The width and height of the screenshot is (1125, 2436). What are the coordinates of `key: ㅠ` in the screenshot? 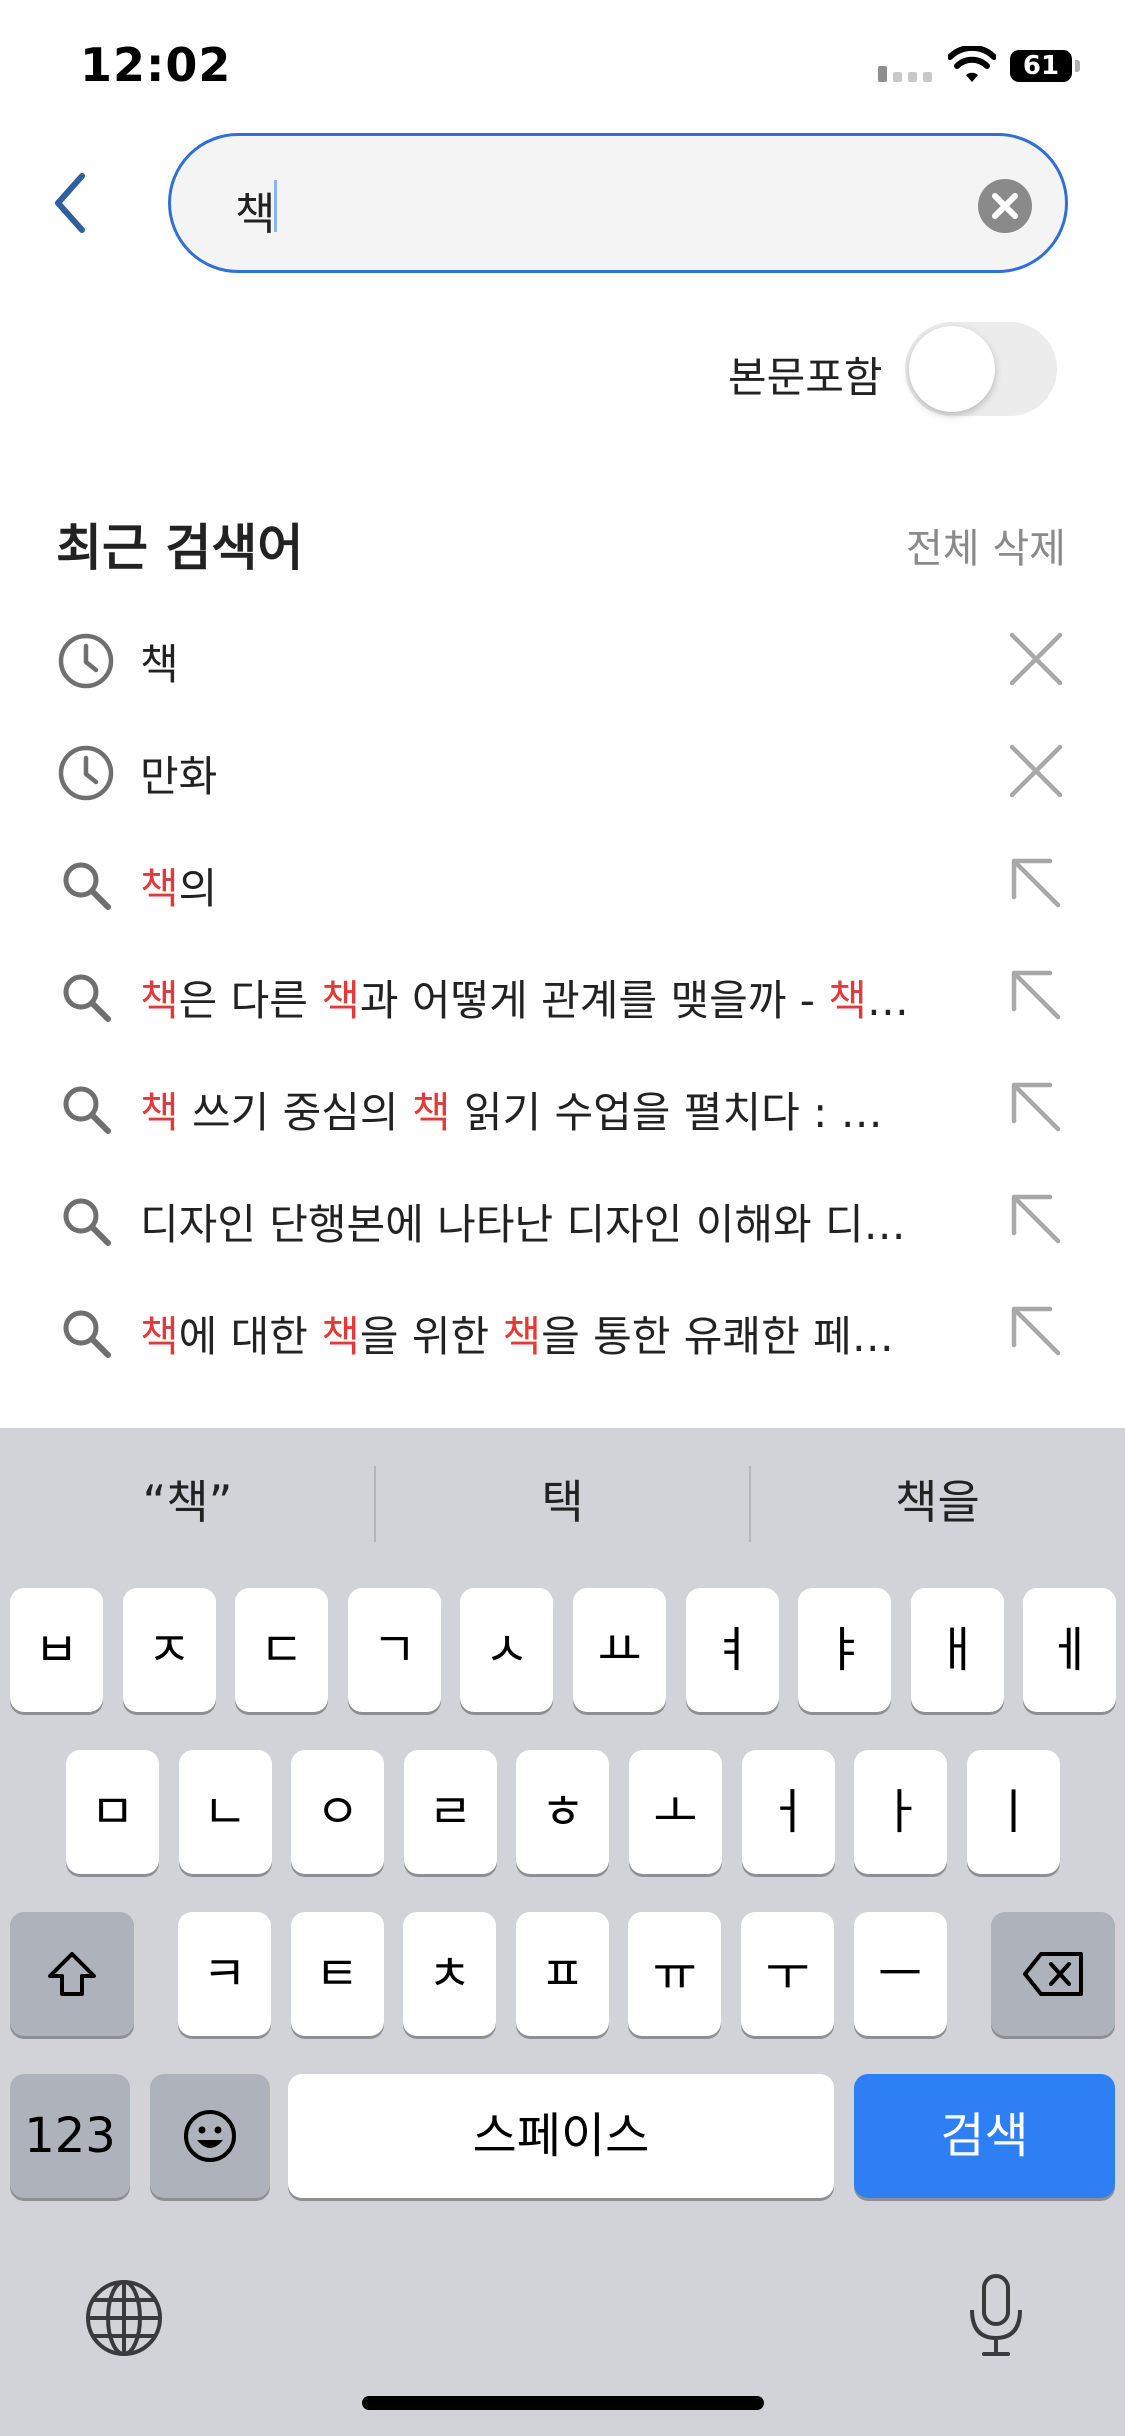 It's located at (675, 1974).